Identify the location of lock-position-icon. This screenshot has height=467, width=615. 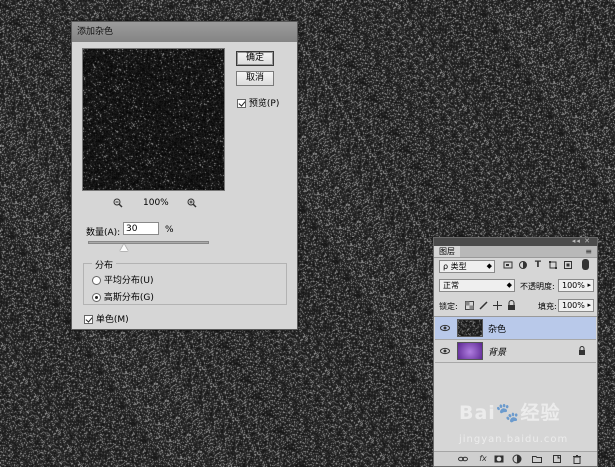
(497, 305).